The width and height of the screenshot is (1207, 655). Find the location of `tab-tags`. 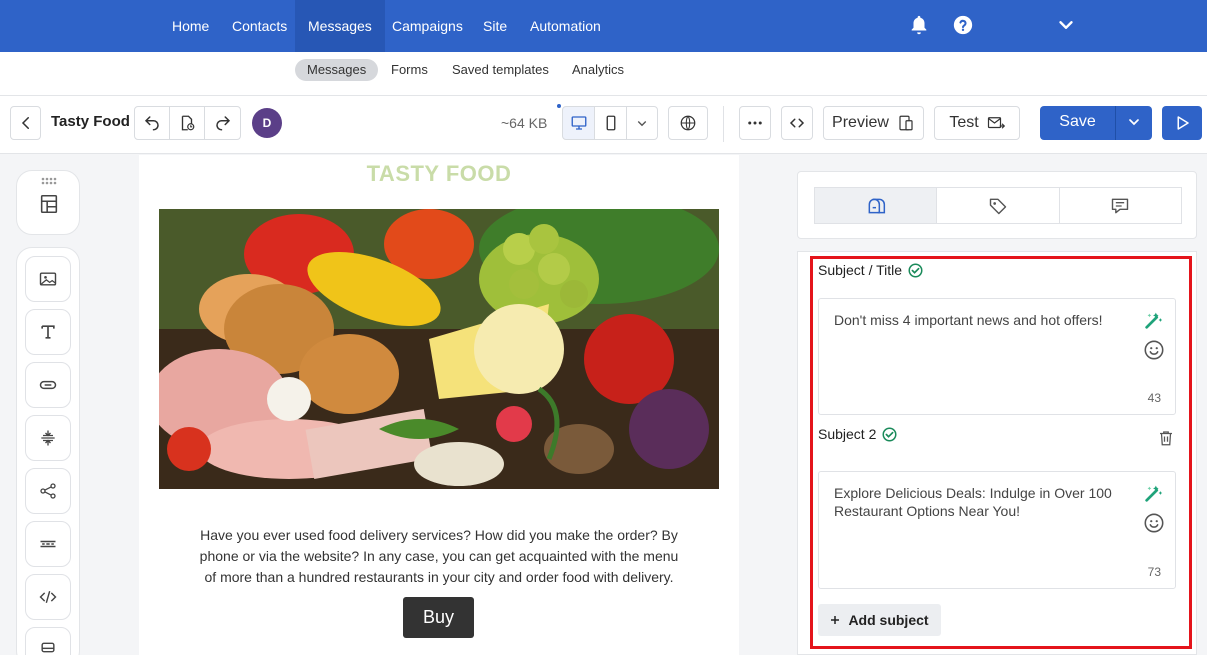

tab-tags is located at coordinates (998, 205).